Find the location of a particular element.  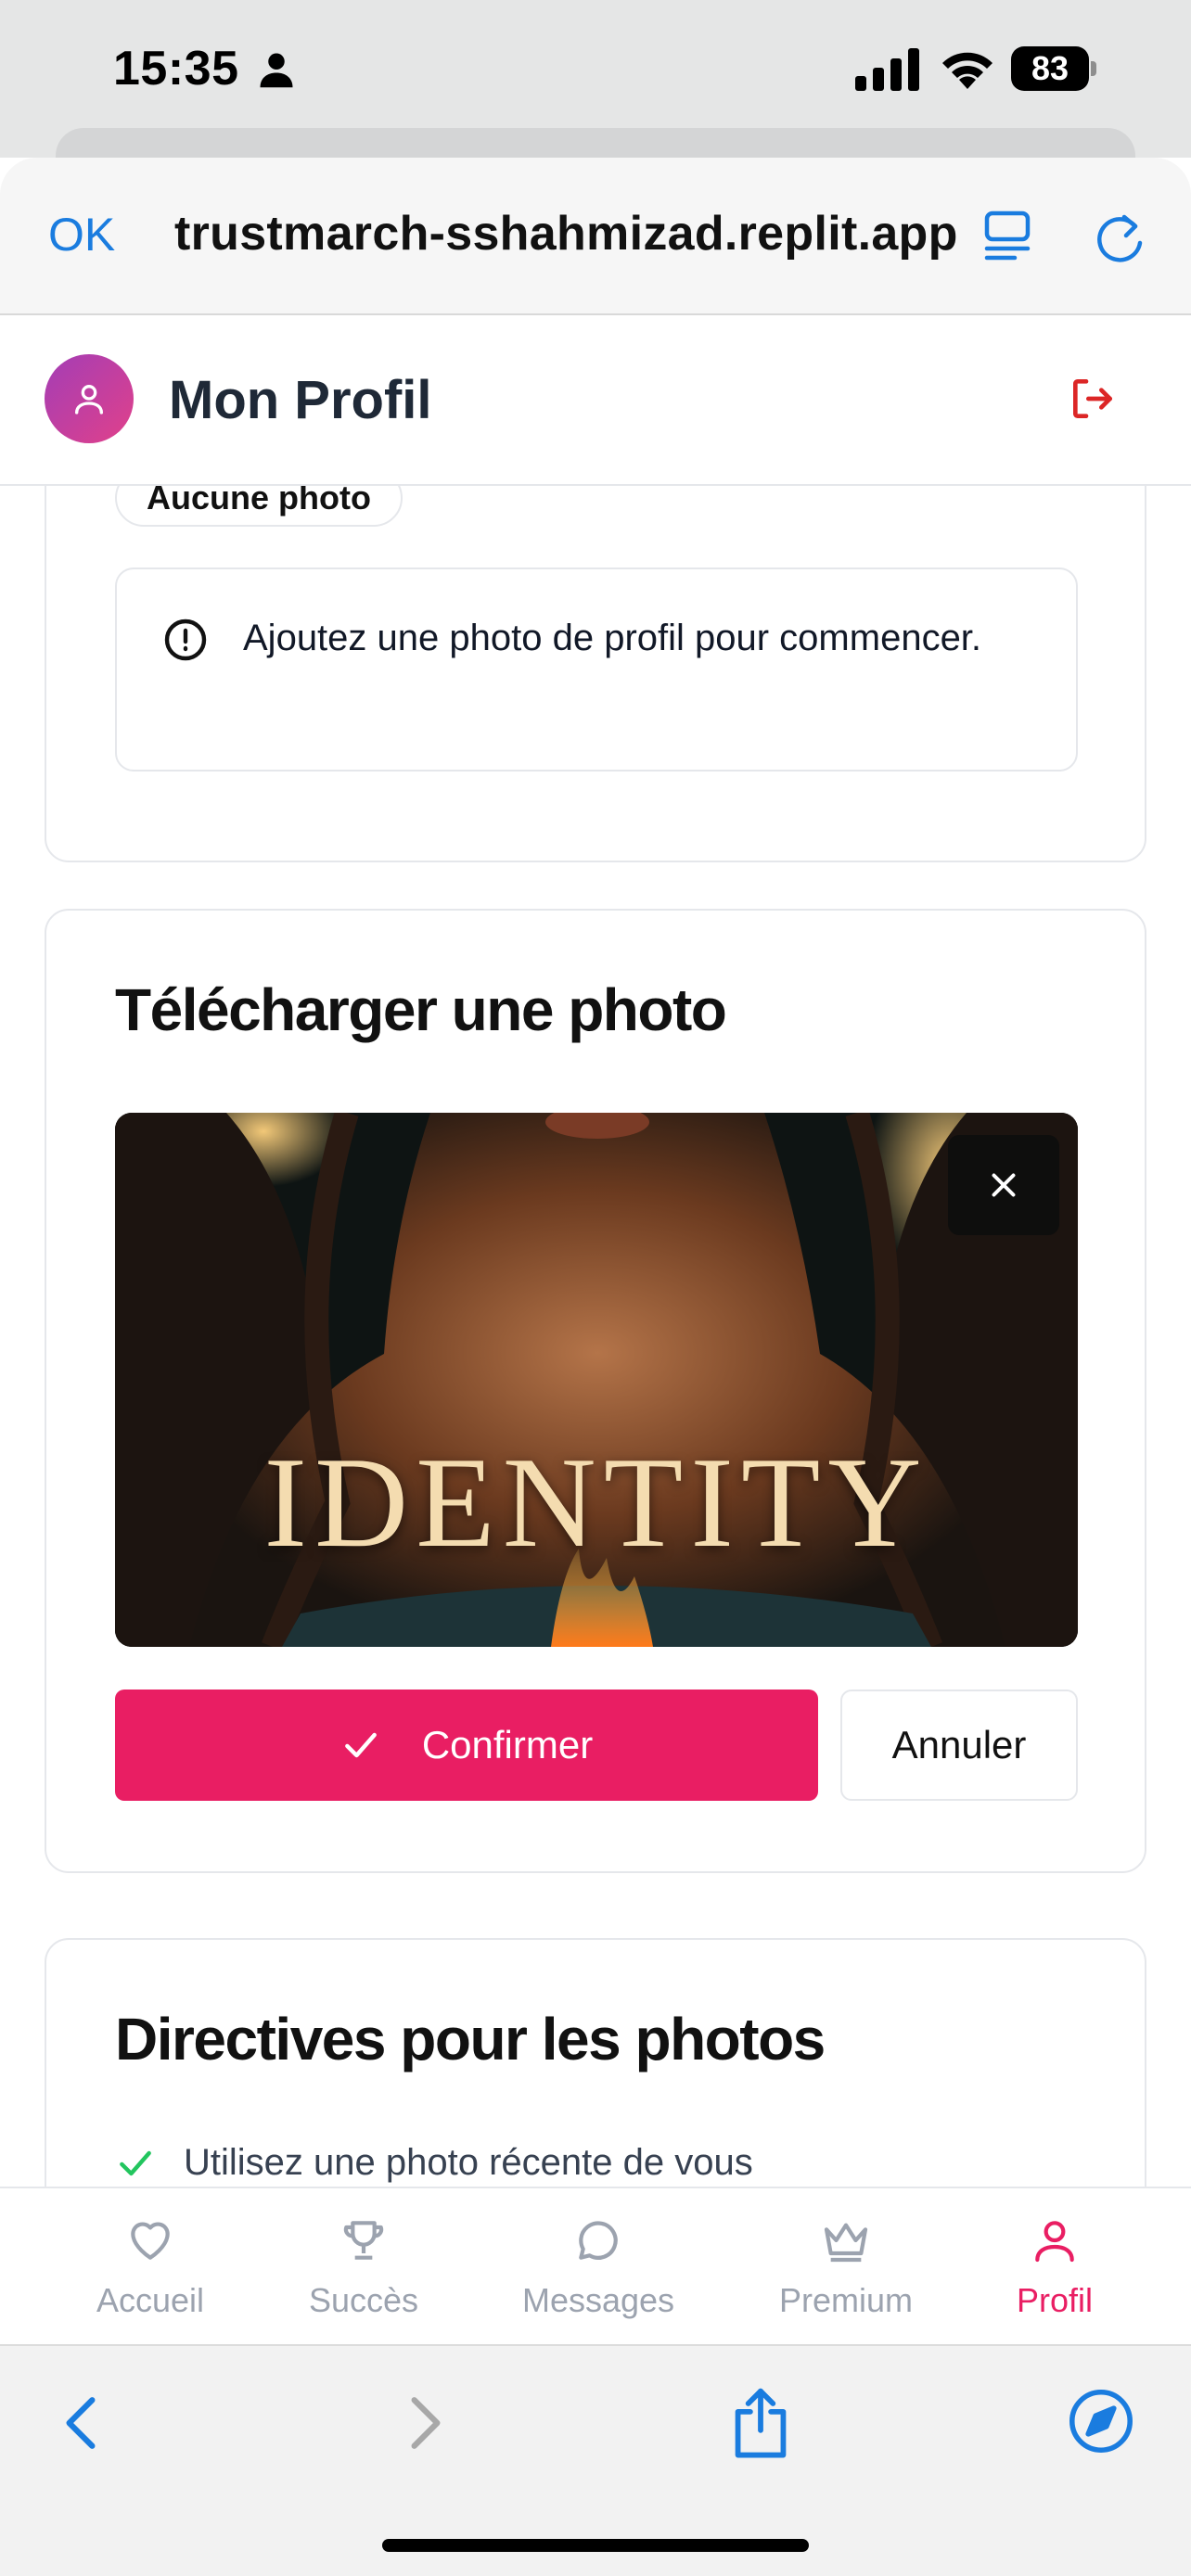

guideline-text: Utilisez une photo récente de vous is located at coordinates (468, 2163).